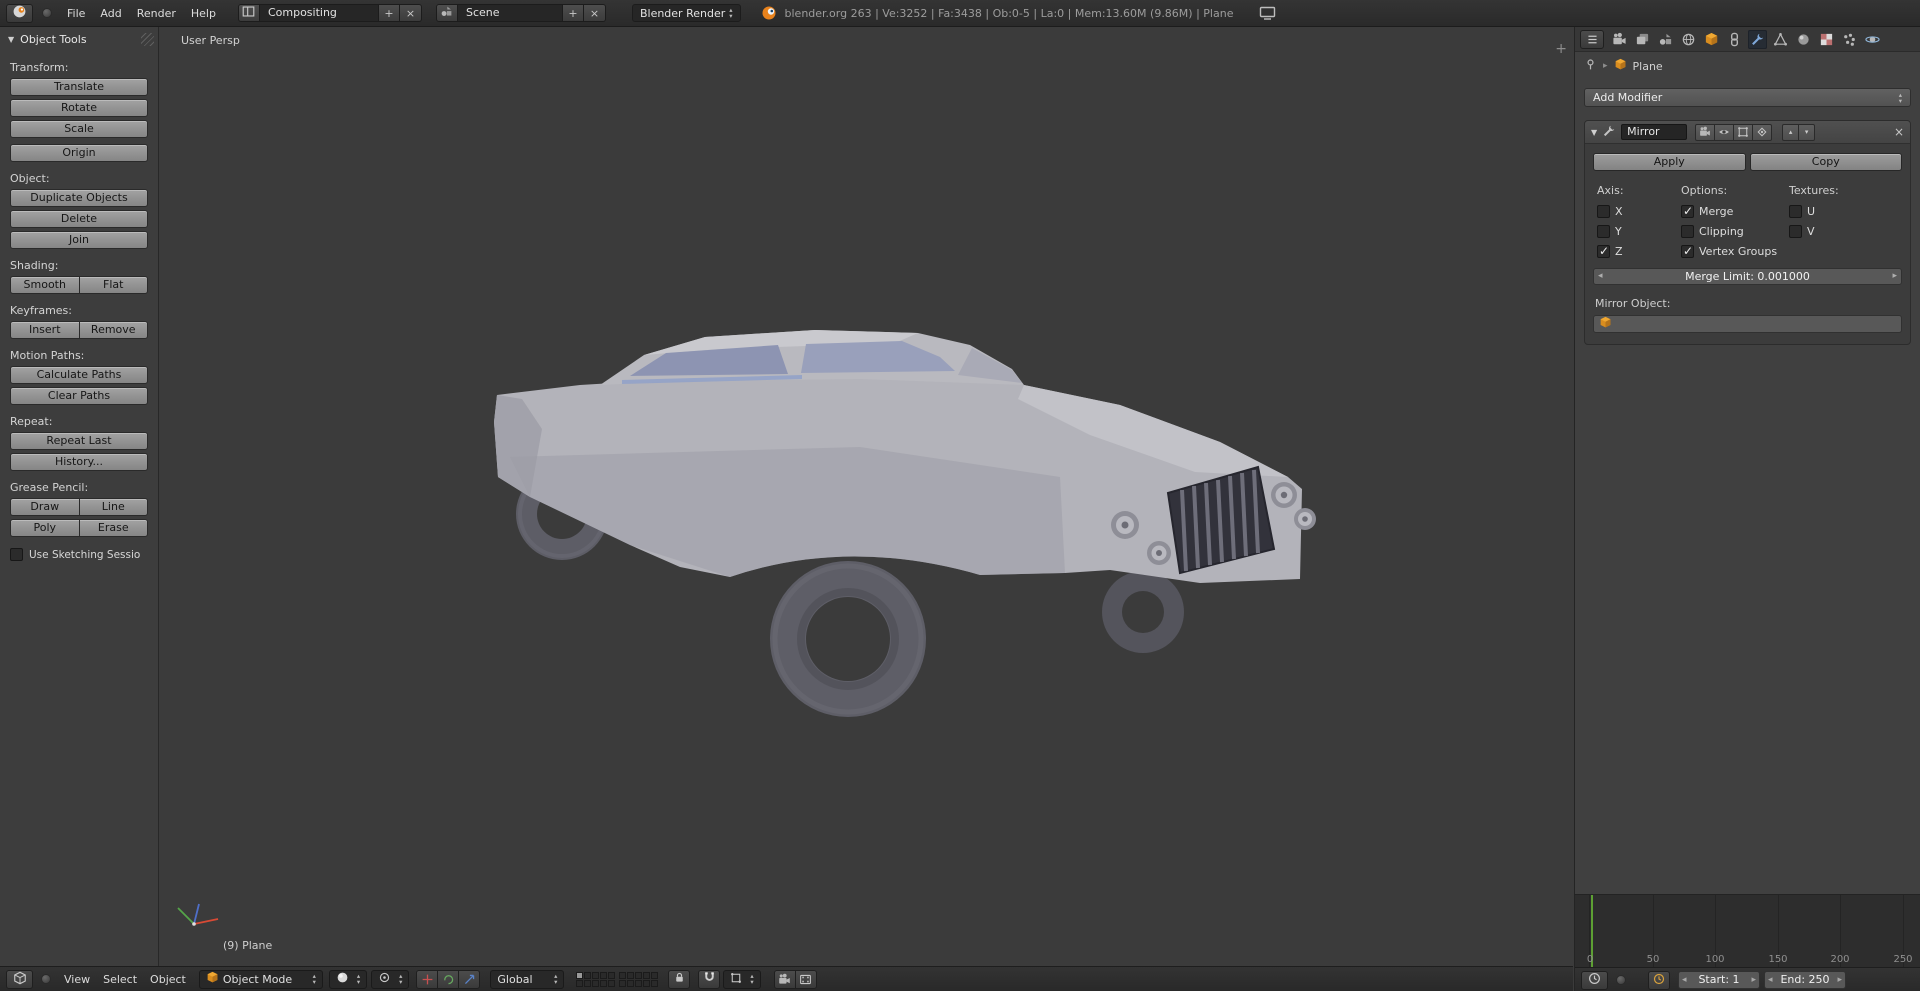  I want to click on tool-shelf-panel-header: ▼ Object Tools, so click(79, 38).